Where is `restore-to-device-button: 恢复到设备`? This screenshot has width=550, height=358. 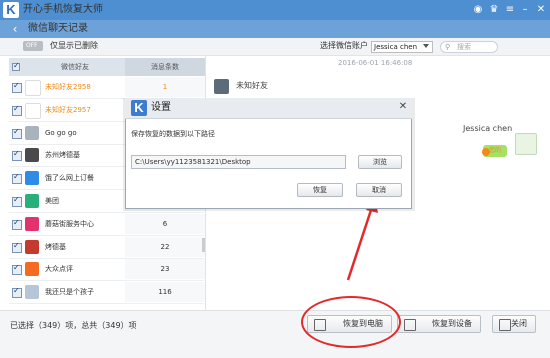 restore-to-device-button: 恢复到设备 is located at coordinates (439, 324).